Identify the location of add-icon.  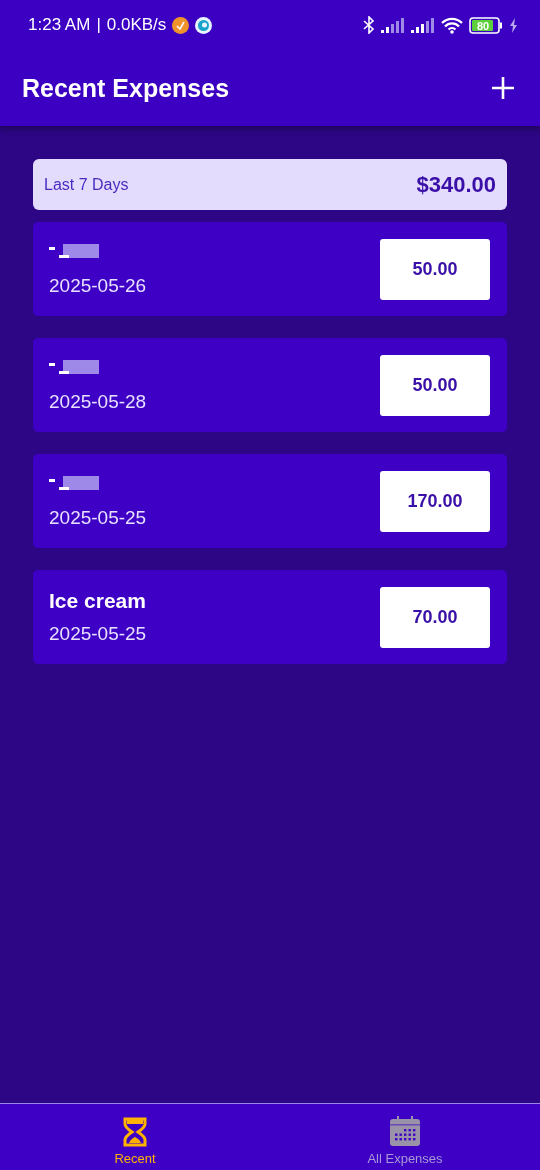
(503, 88).